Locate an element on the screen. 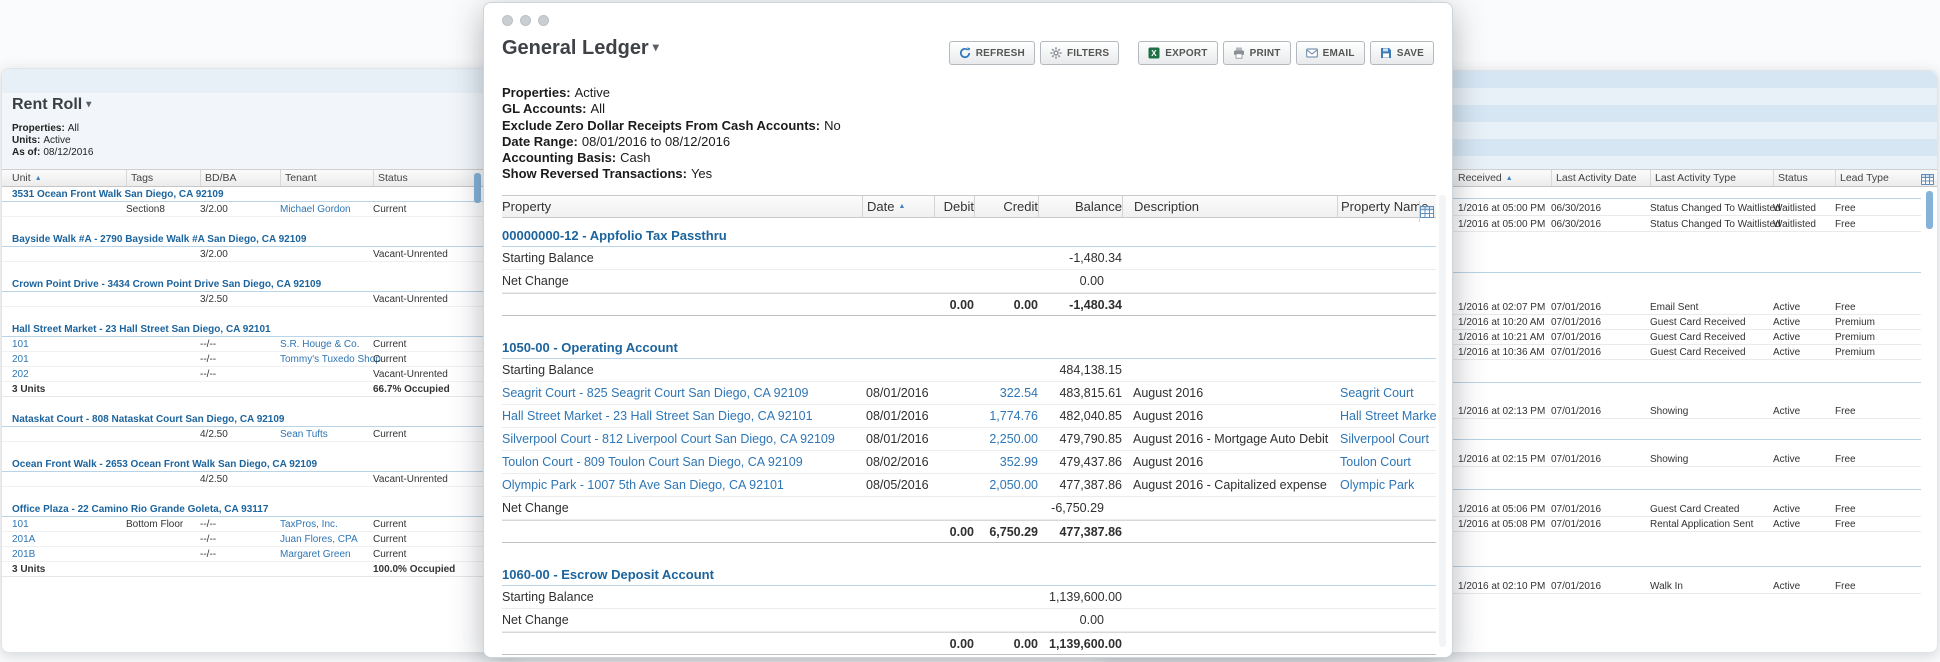 The height and width of the screenshot is (662, 1940). last-activity-date-cell: 06/30/2016 is located at coordinates (1576, 208).